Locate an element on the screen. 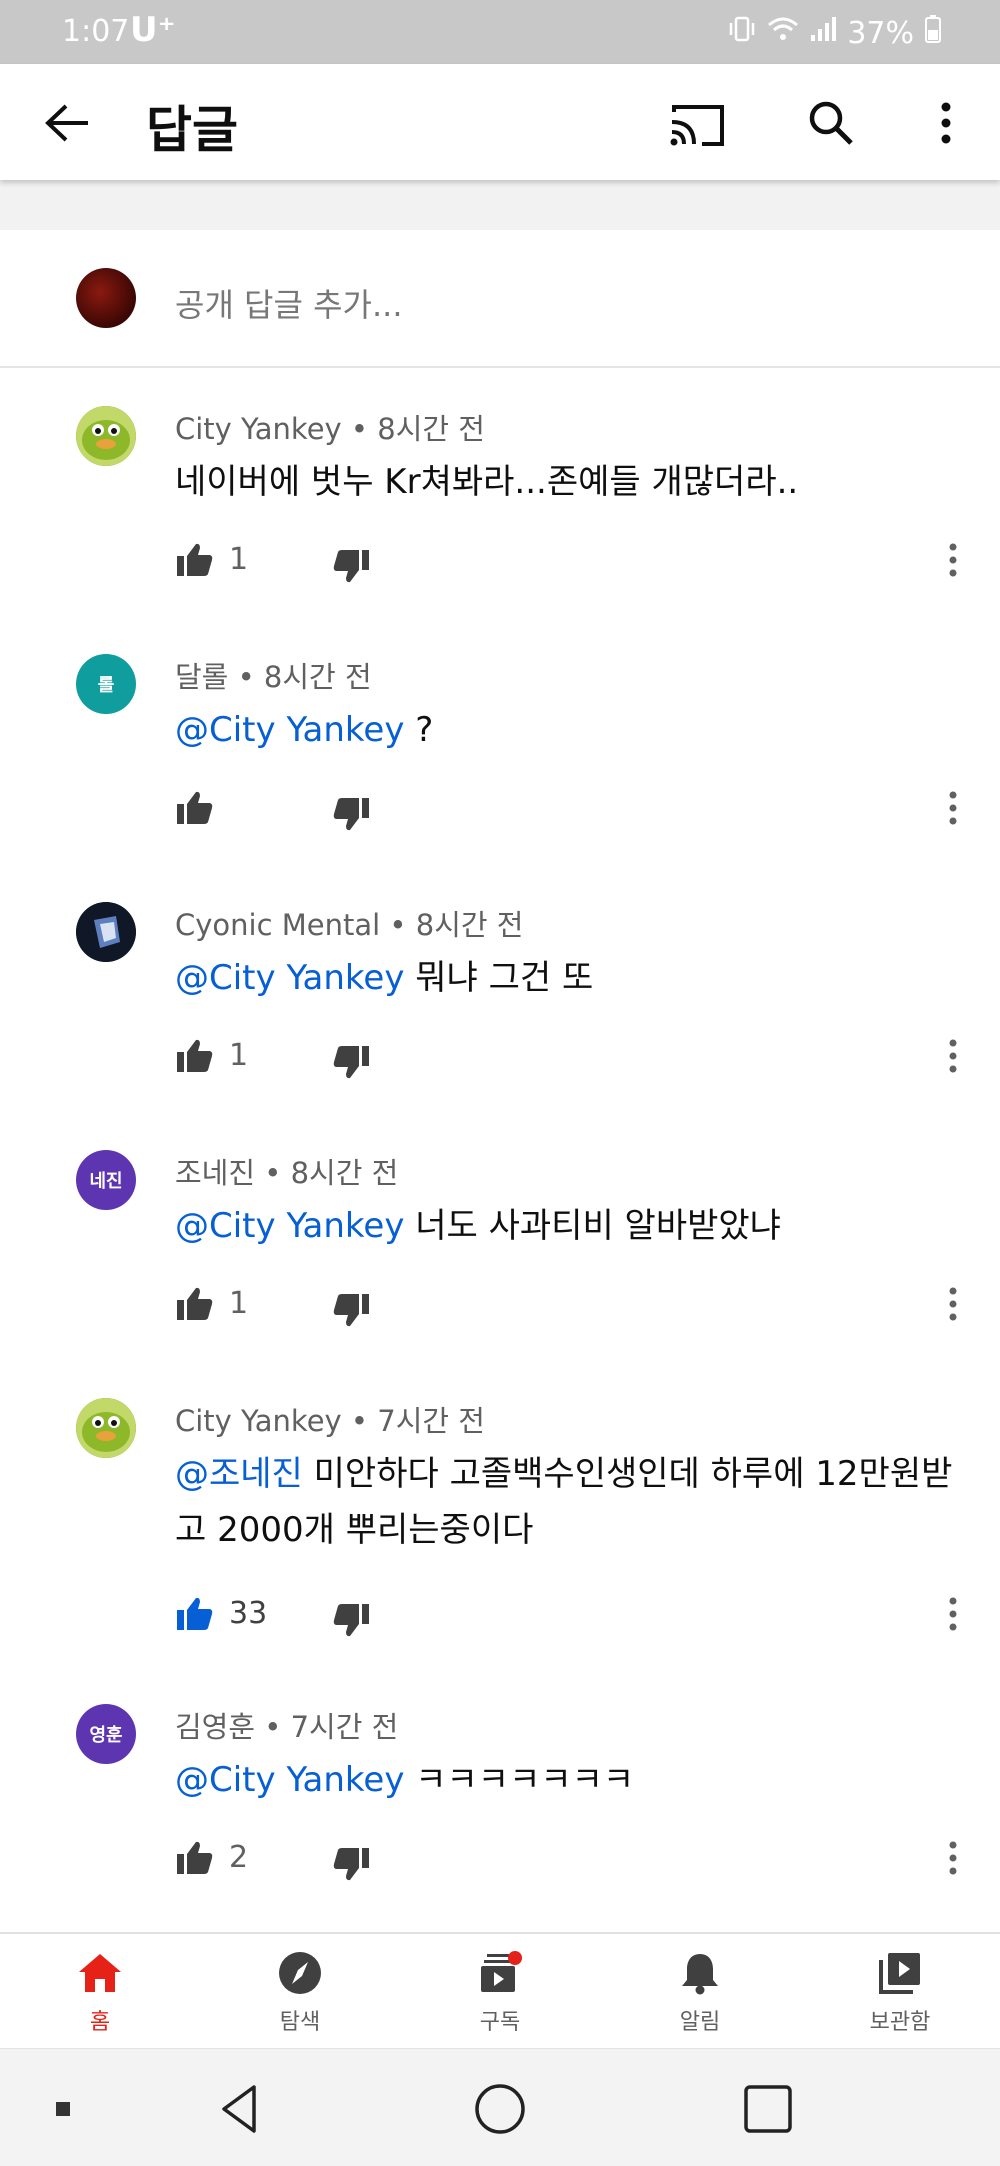  comment-meta: Cyonic Mental • 8시간 전 is located at coordinates (349, 923).